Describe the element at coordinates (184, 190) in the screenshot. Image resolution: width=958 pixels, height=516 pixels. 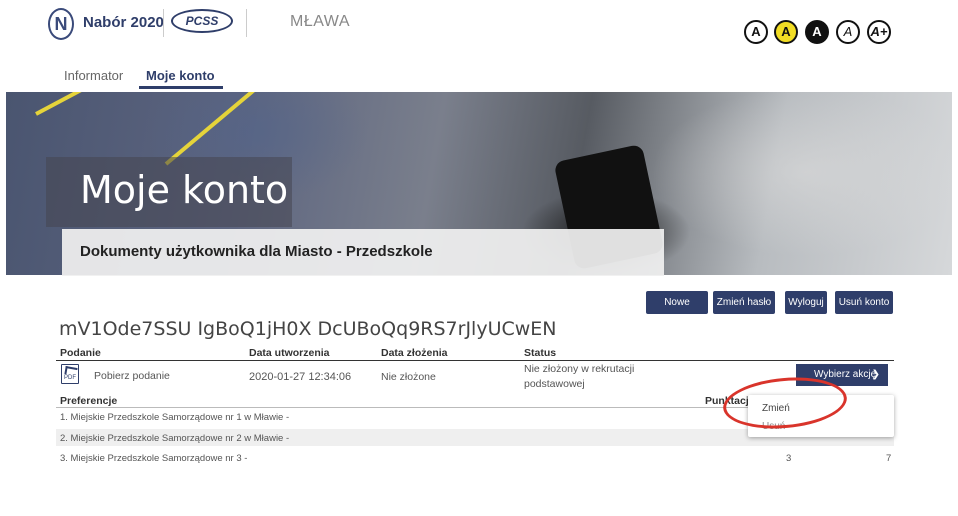
I see `page-title: Moje konto` at that location.